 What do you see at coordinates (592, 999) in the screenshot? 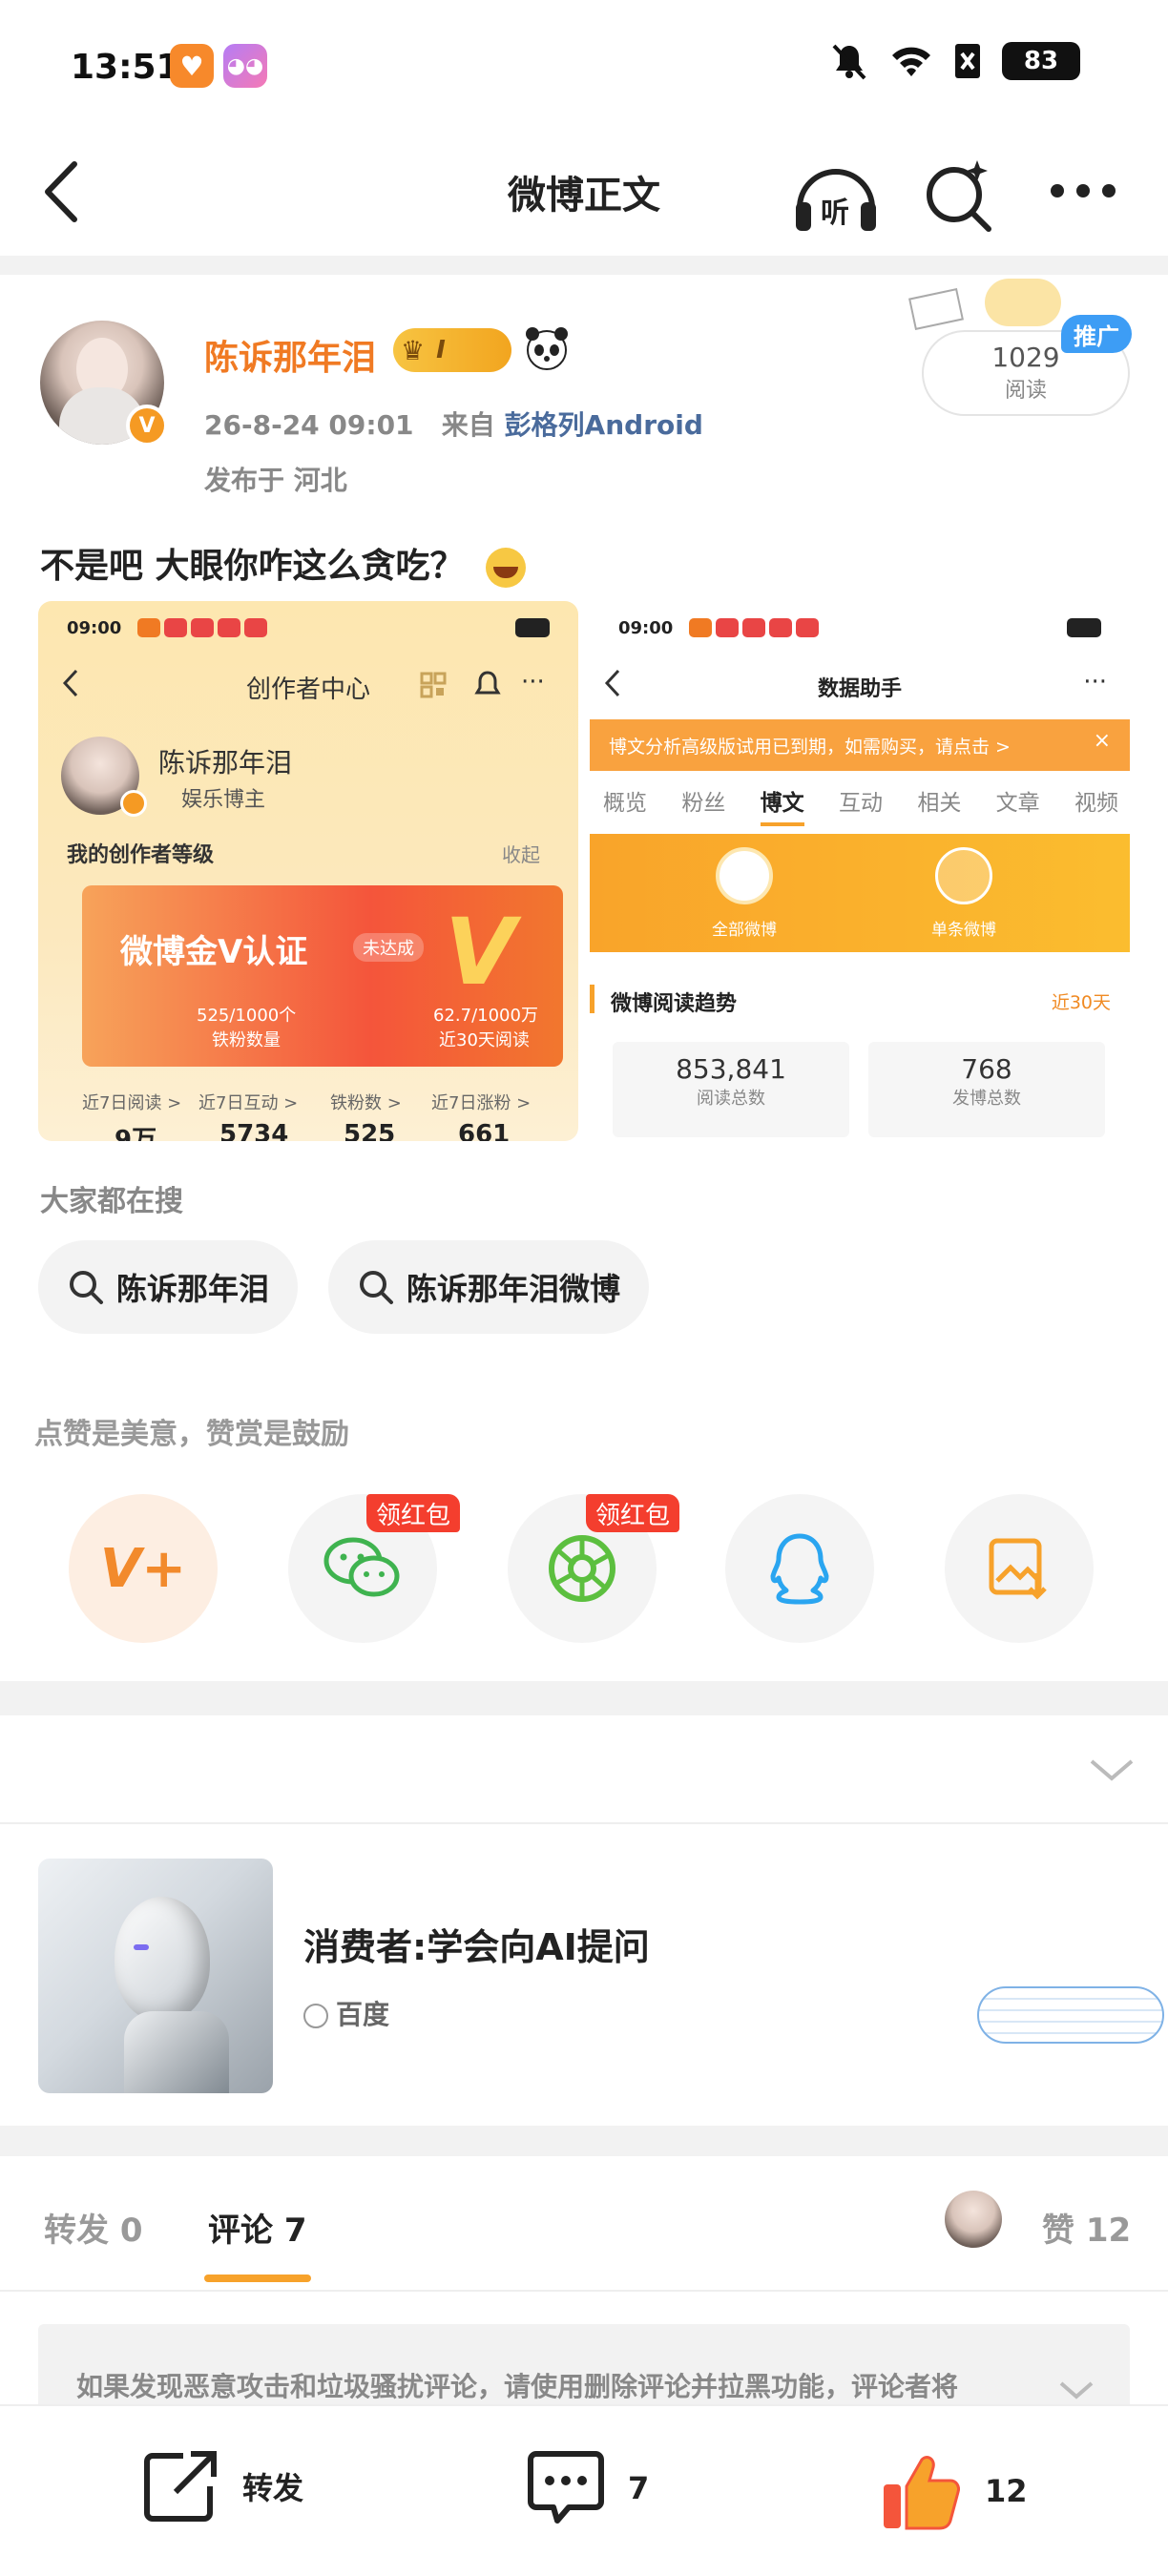
I see `trend-accent` at bounding box center [592, 999].